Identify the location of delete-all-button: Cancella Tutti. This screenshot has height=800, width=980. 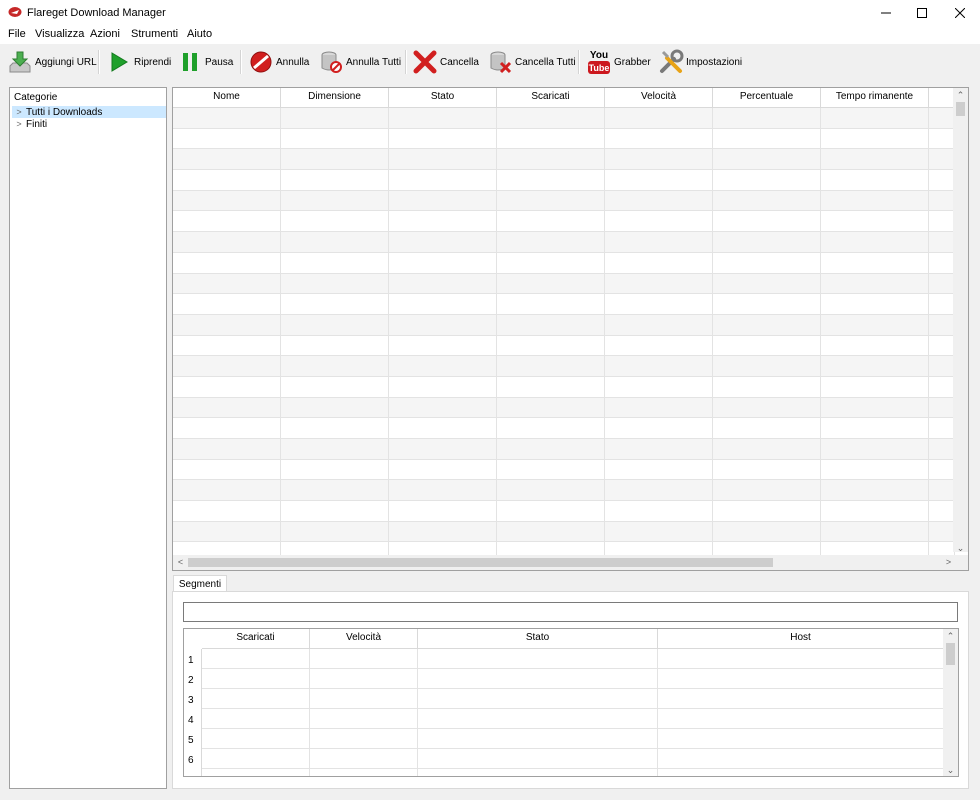
(531, 62).